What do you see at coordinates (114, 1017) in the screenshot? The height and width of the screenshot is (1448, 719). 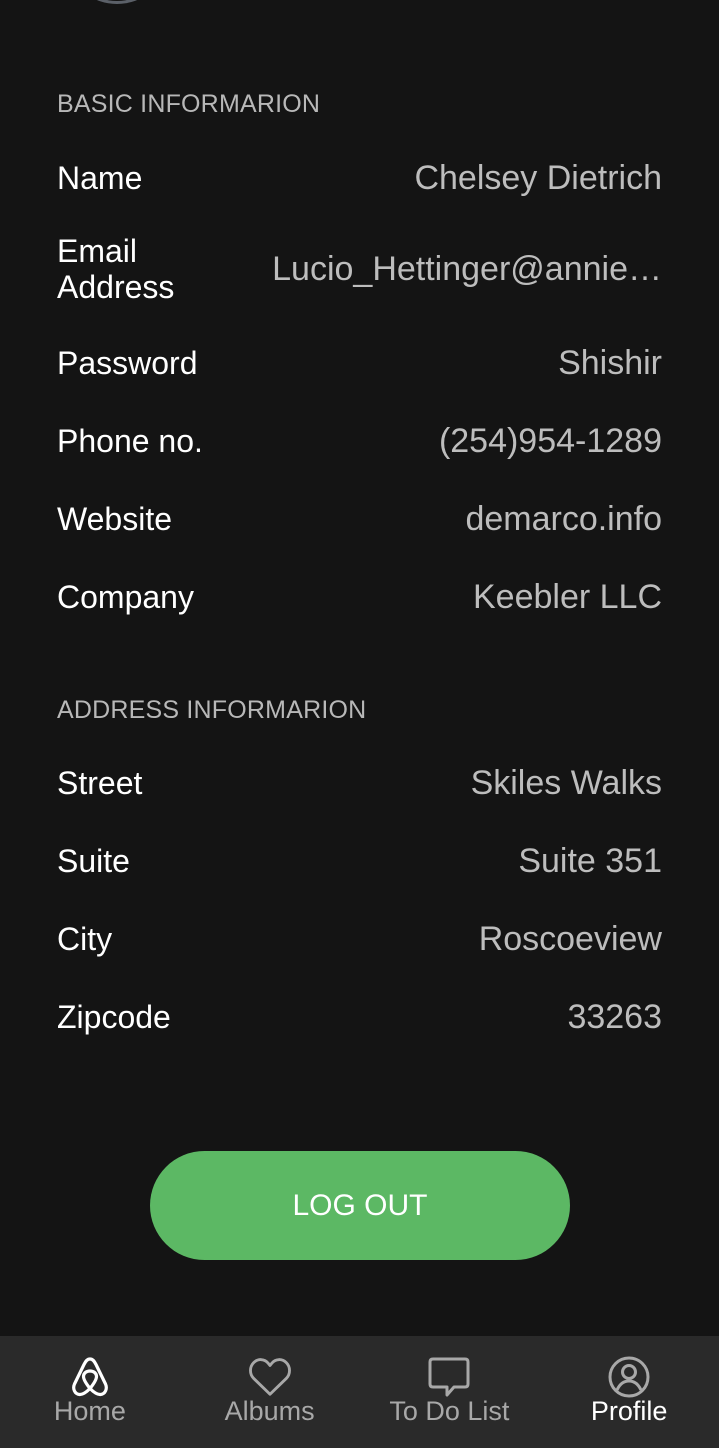 I see `zipcode-label: Zipcode` at bounding box center [114, 1017].